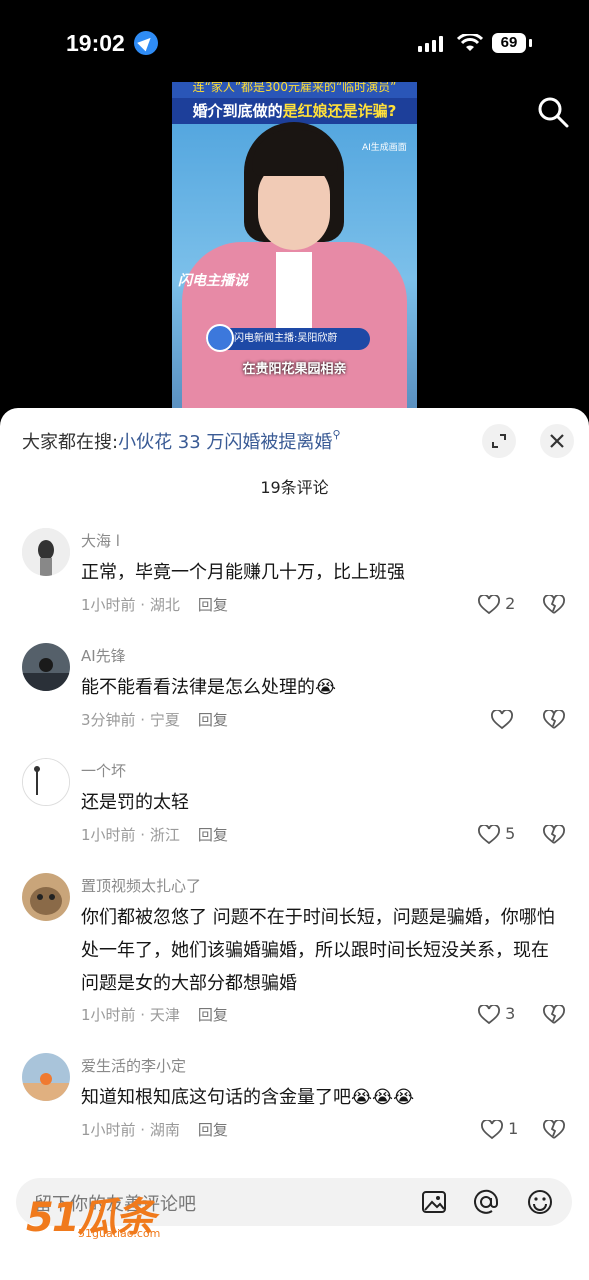  Describe the element at coordinates (130, 1015) in the screenshot. I see `comment-time-location: 1小时前 · 天津` at that location.